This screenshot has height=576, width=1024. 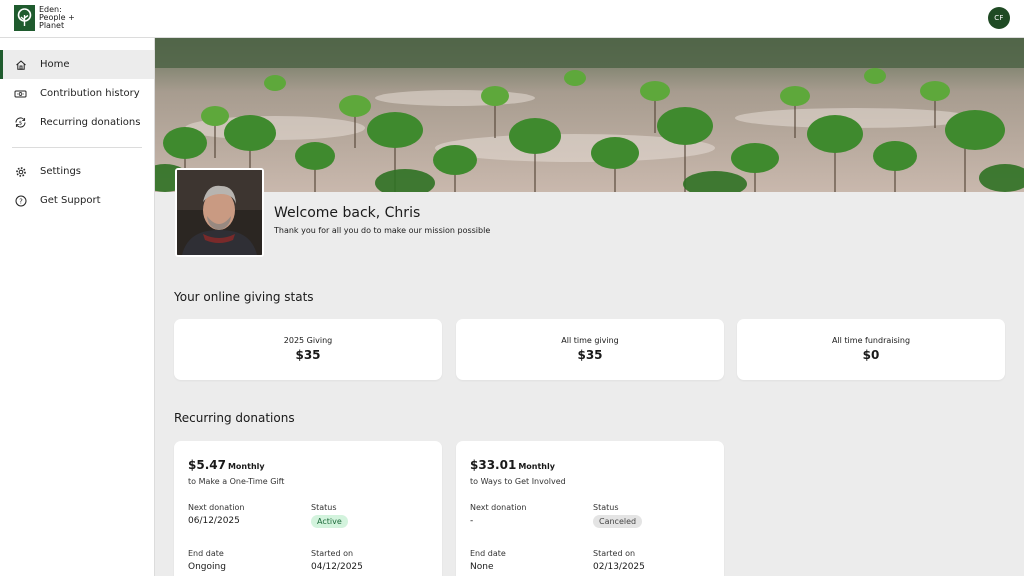 What do you see at coordinates (619, 567) in the screenshot?
I see `started-on-value: 02/13/2025` at bounding box center [619, 567].